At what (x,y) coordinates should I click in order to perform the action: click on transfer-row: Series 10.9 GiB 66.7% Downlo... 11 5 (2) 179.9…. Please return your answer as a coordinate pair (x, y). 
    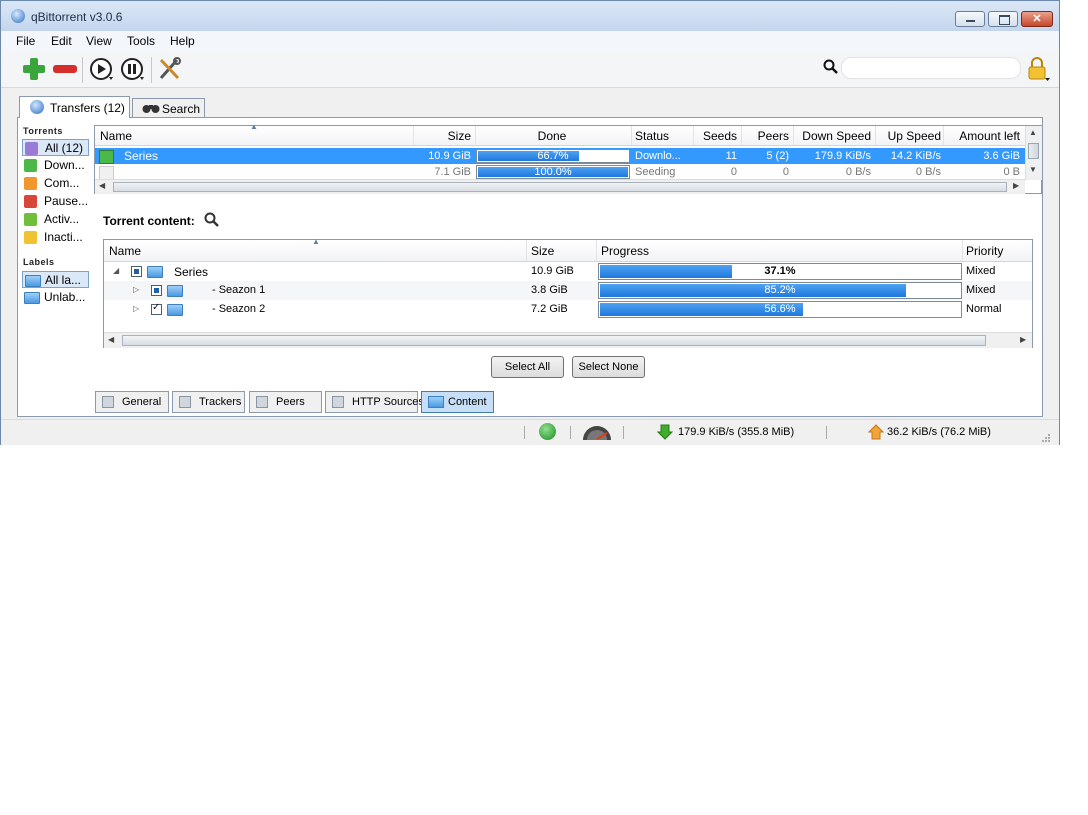
    Looking at the image, I should click on (560, 156).